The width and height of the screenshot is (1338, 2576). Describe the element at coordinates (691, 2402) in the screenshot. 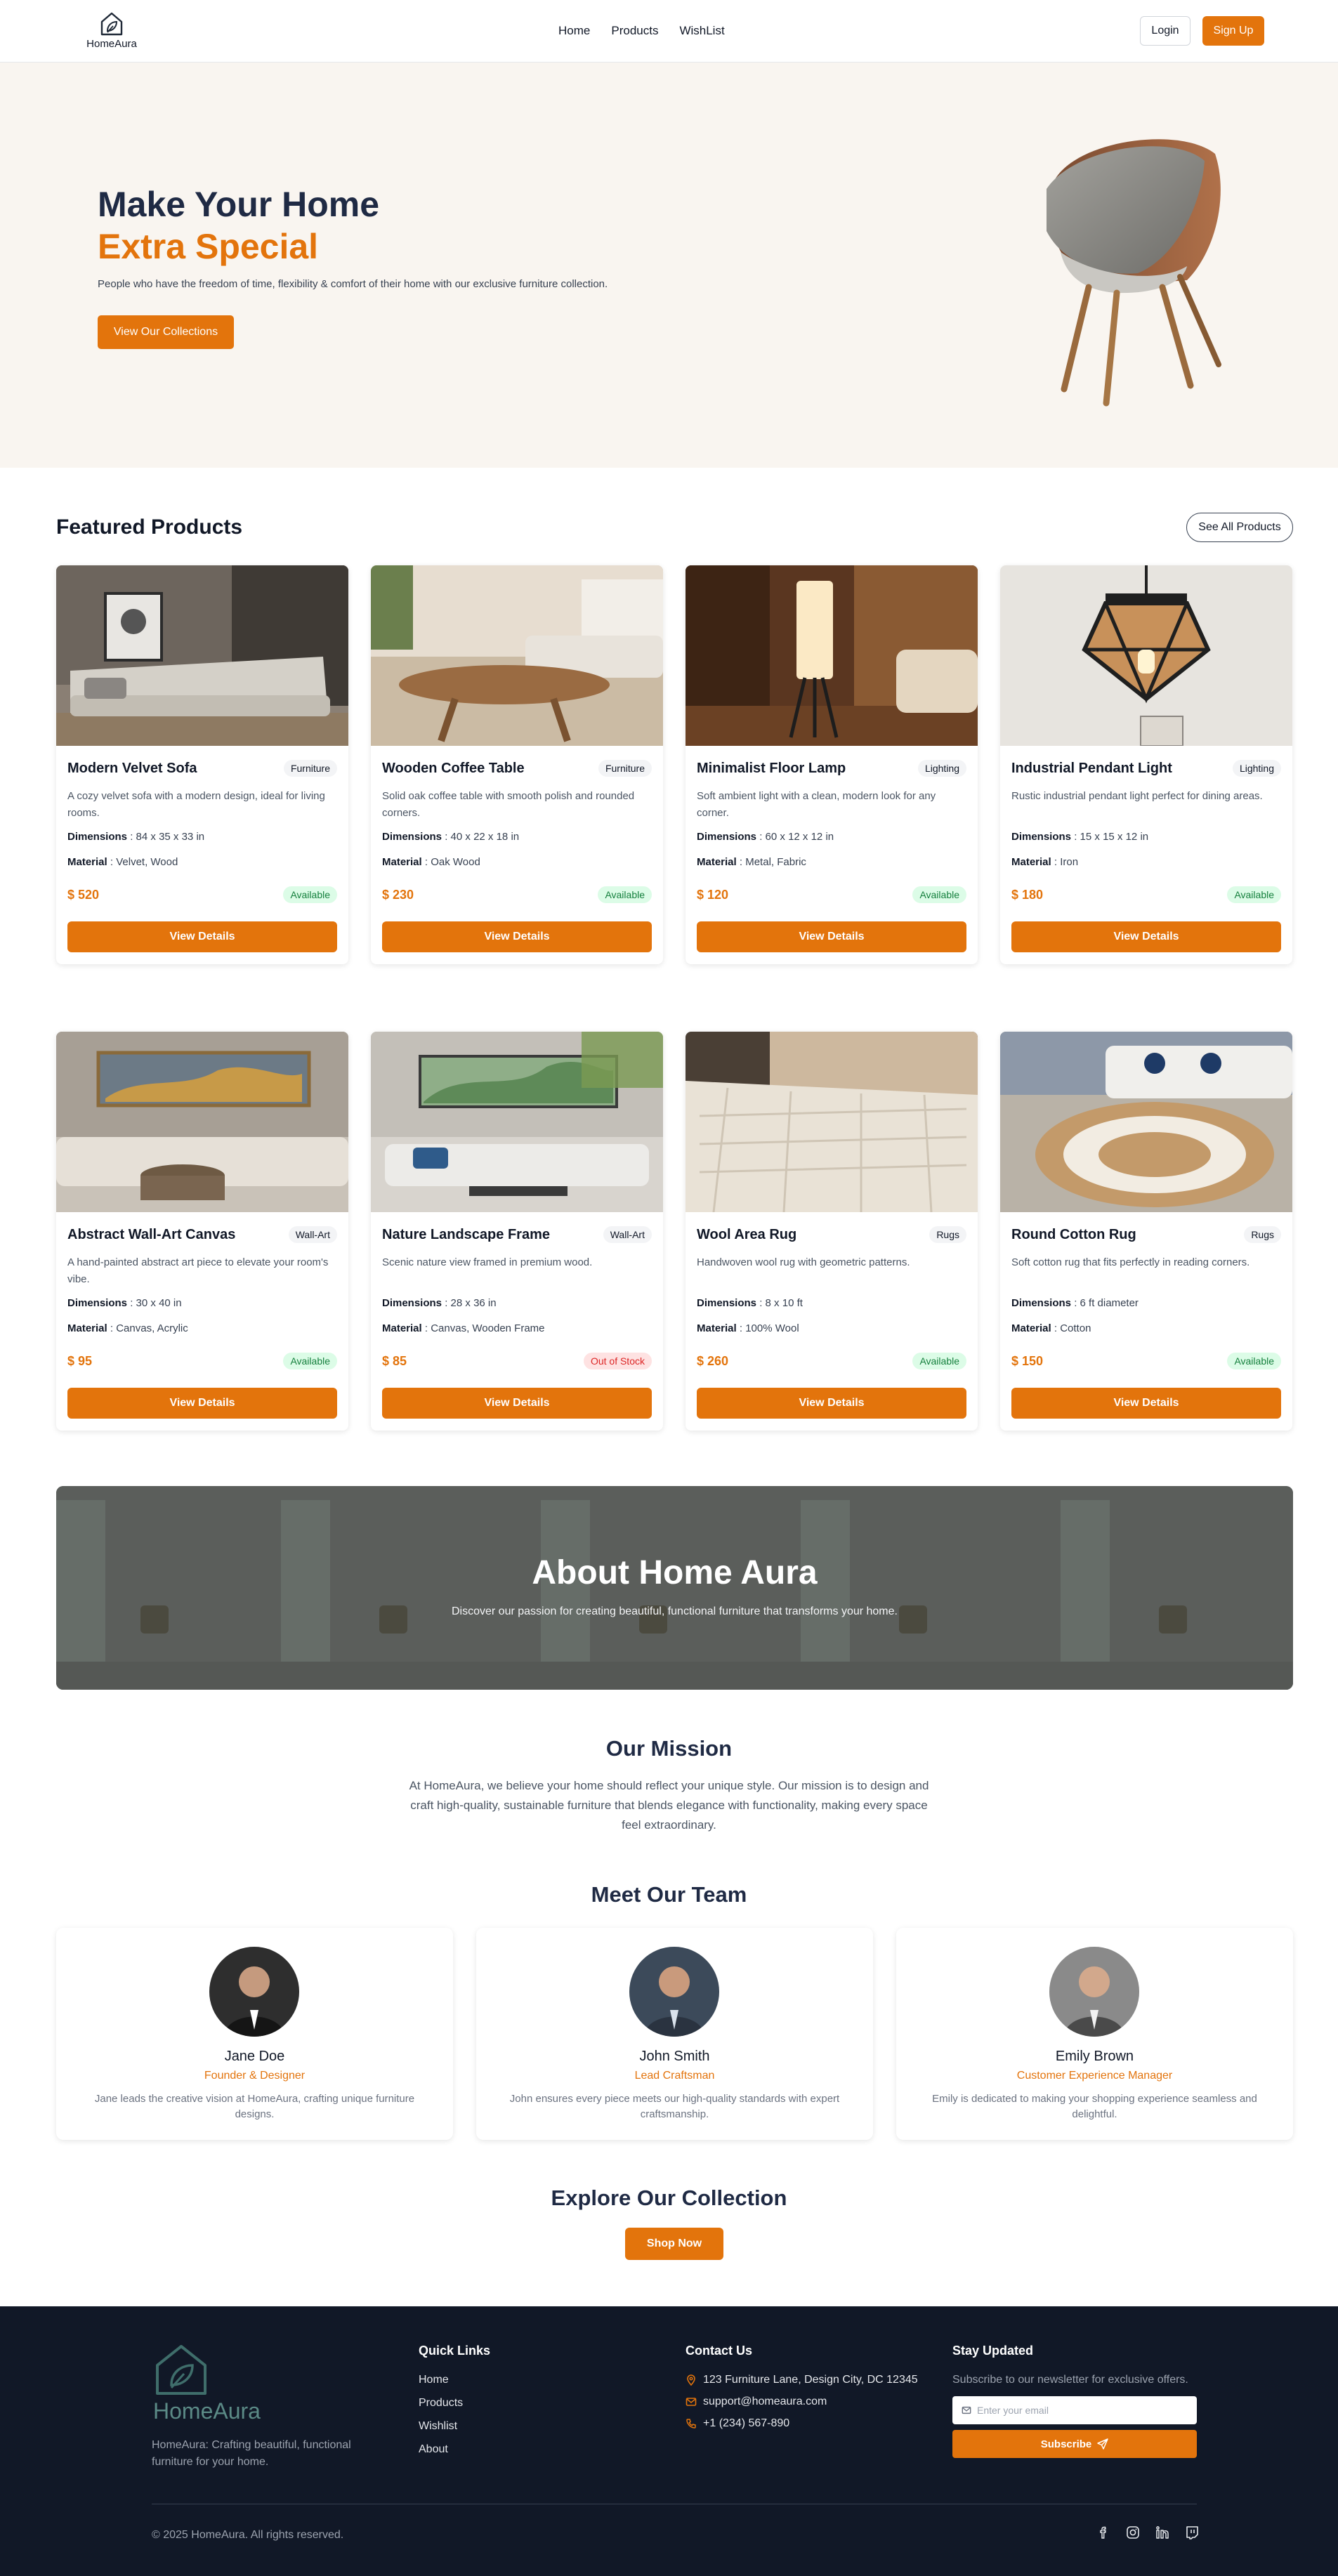

I see `mail-icon` at that location.